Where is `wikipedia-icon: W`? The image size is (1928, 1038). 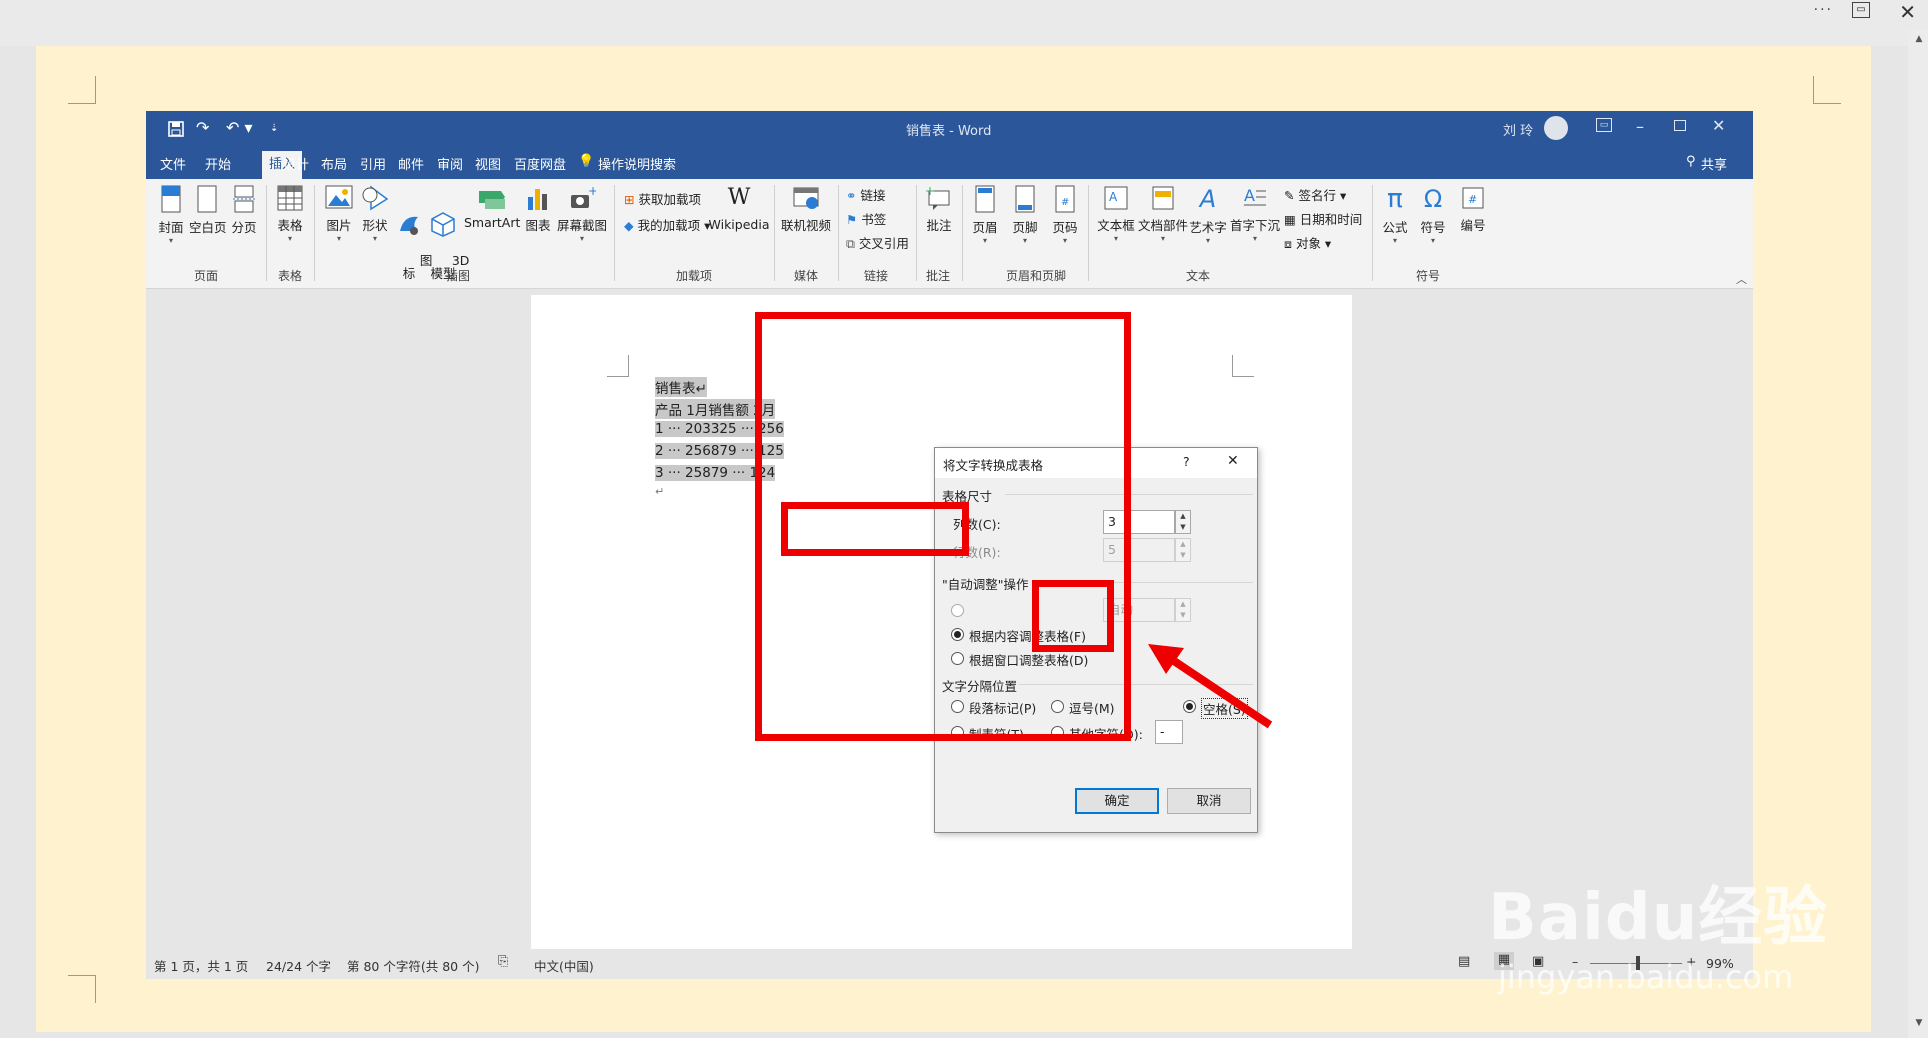
wikipedia-icon: W is located at coordinates (739, 197).